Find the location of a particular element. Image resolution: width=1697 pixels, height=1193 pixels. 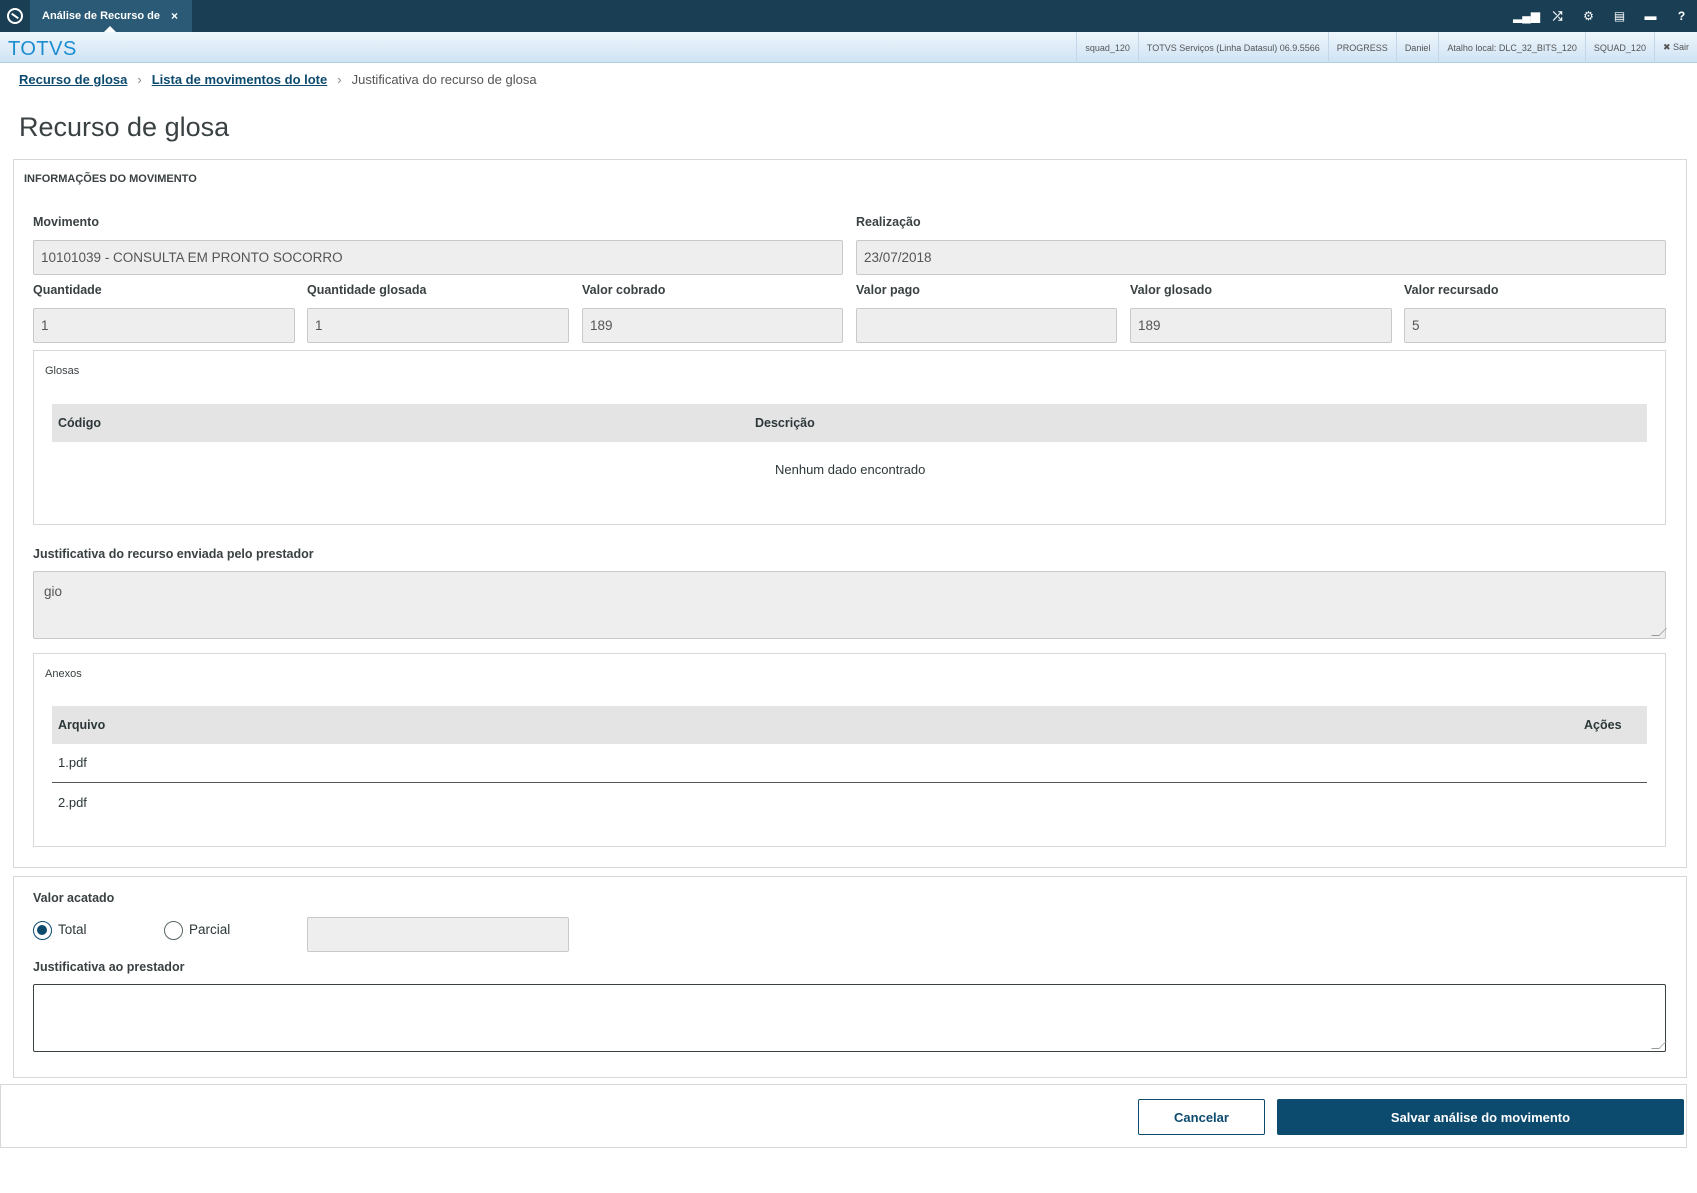

movimento-label: Movimento is located at coordinates (66, 222).